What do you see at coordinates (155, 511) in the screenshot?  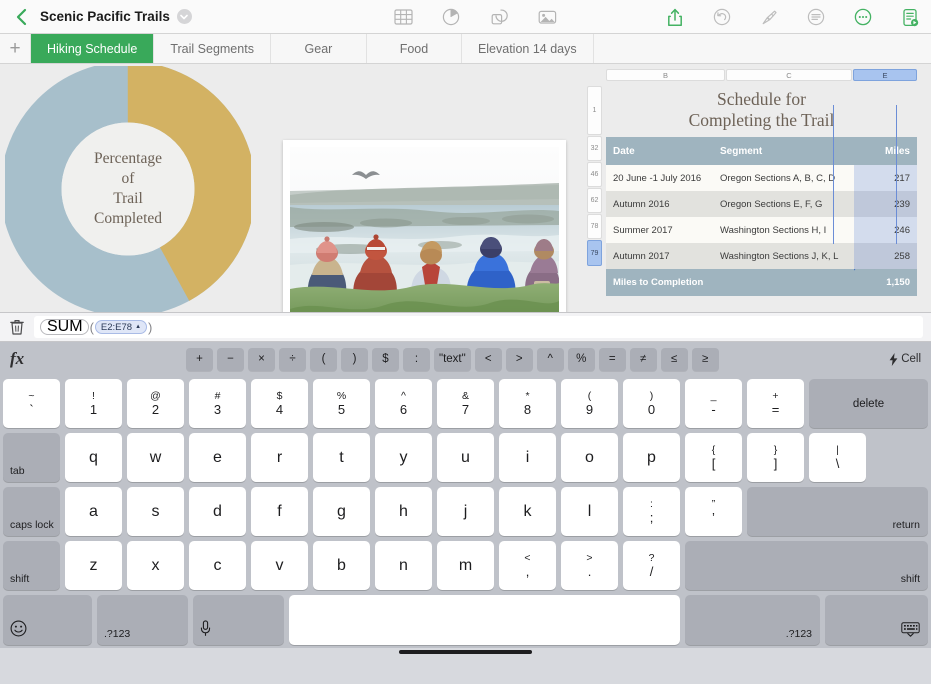 I see `key-s: s` at bounding box center [155, 511].